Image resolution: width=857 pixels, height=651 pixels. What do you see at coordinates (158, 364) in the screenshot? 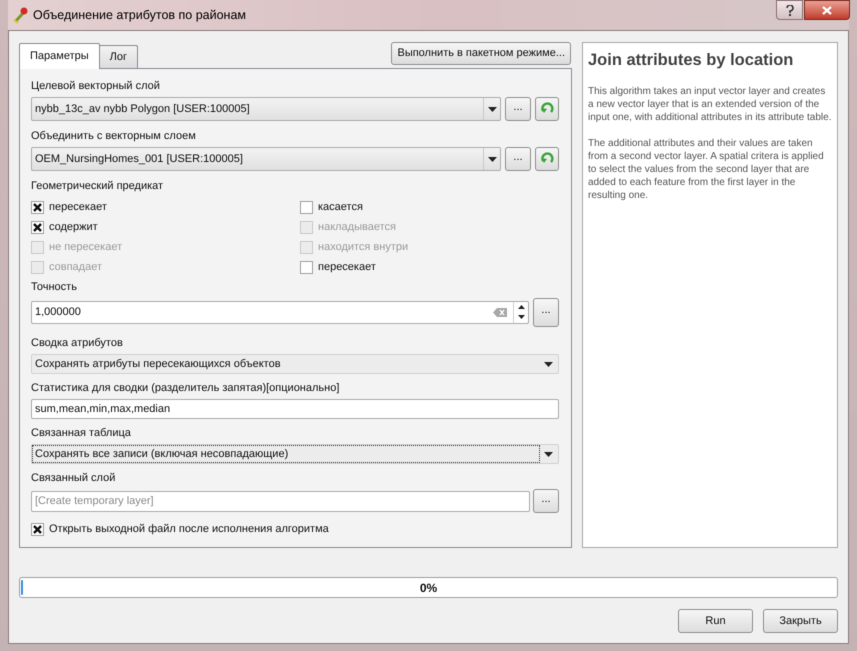
I see `dropdown-value: Сохранять атрибуты пересекающихся объектов` at bounding box center [158, 364].